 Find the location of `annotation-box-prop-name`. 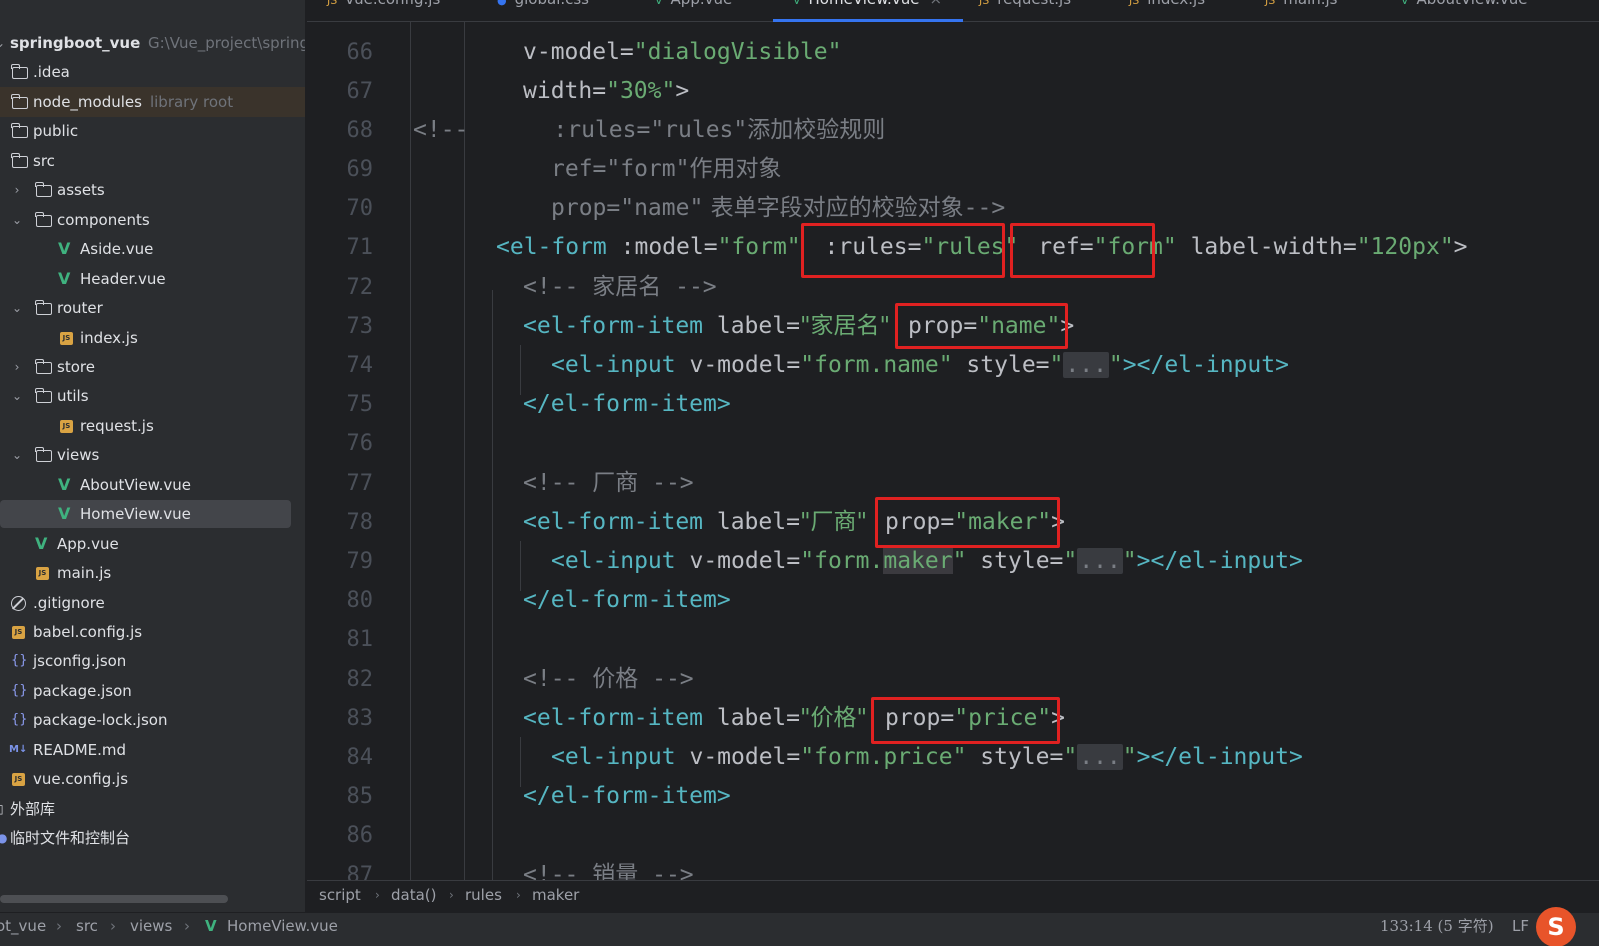

annotation-box-prop-name is located at coordinates (981, 326).